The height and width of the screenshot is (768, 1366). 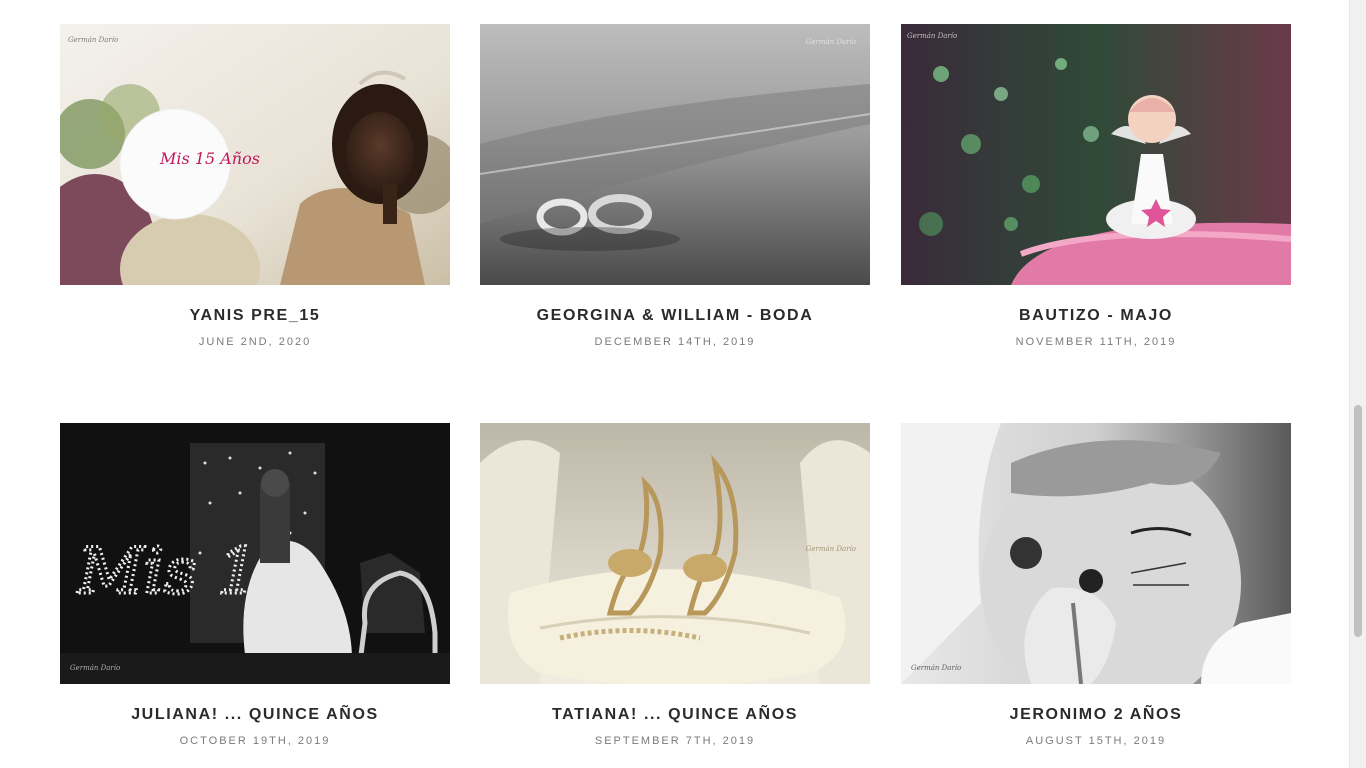 What do you see at coordinates (1096, 741) in the screenshot?
I see `gallery-date: AUGUST 15TH, 2019` at bounding box center [1096, 741].